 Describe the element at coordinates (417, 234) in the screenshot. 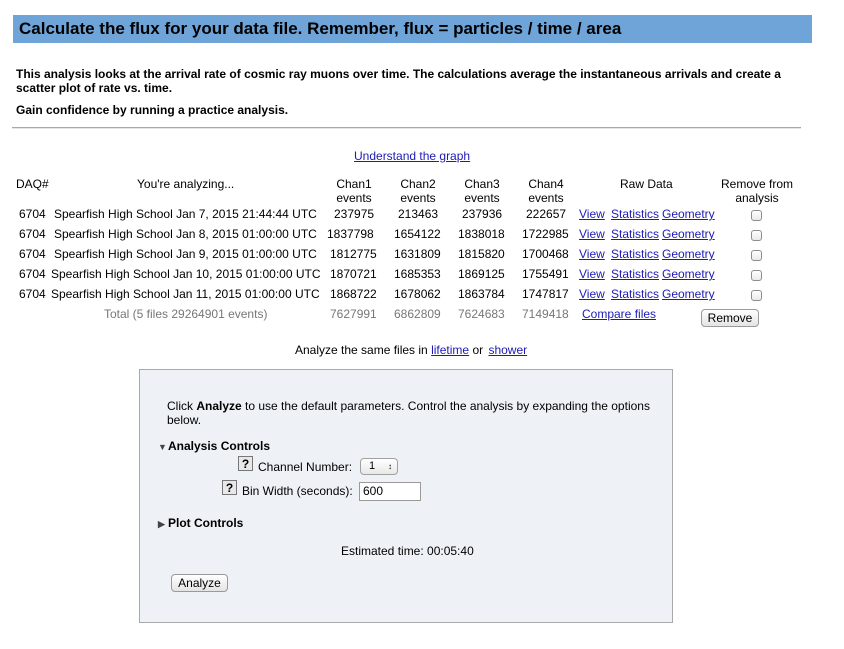

I see `row-chan2: 1654122` at that location.